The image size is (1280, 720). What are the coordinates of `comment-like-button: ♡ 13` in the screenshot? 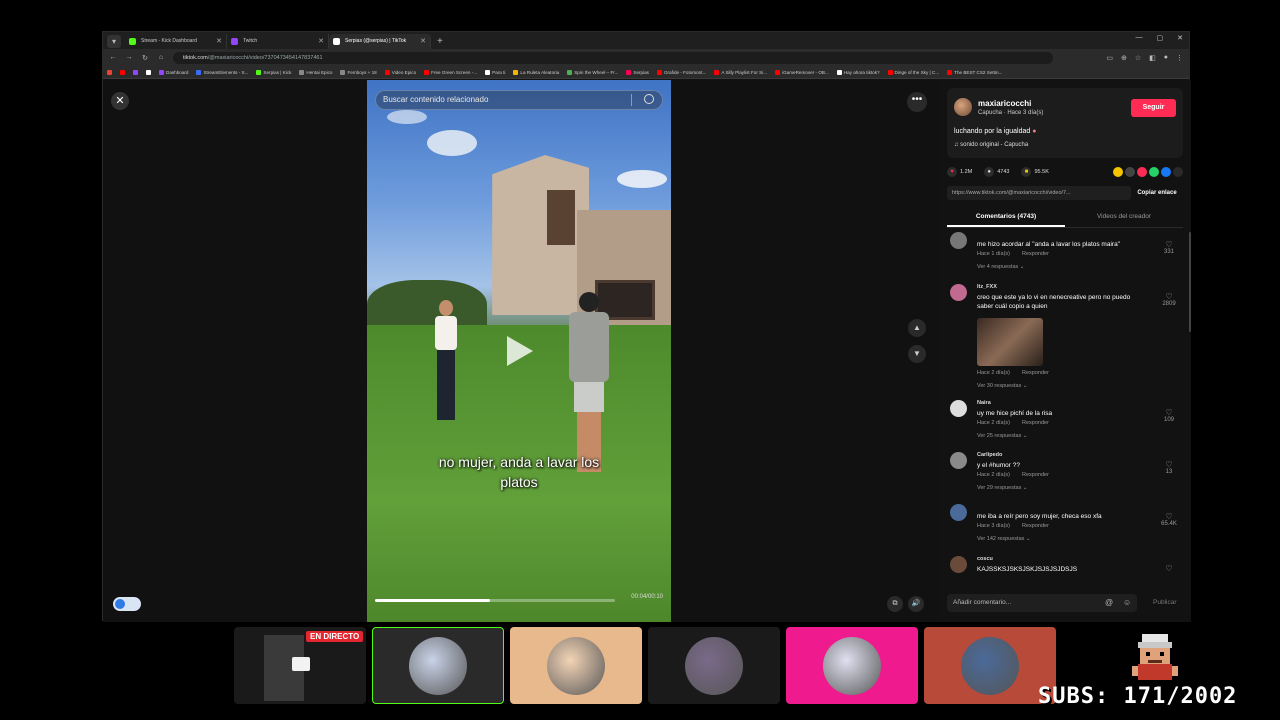 It's located at (1169, 467).